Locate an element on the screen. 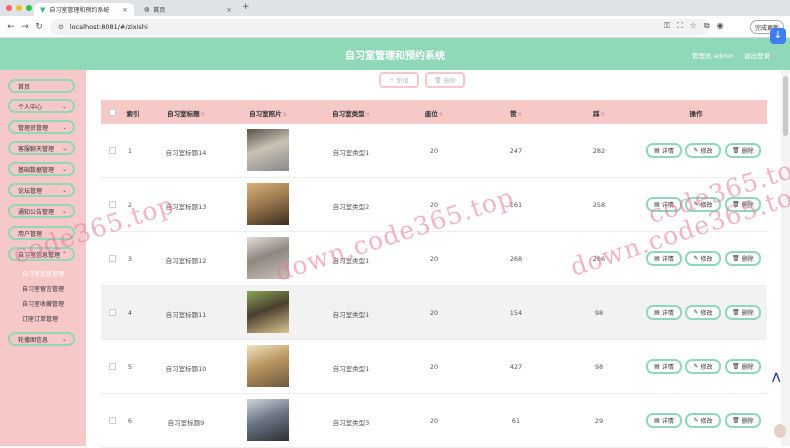 Image resolution: width=790 pixels, height=448 pixels. column-header-seats: 座位⇅ is located at coordinates (434, 113).